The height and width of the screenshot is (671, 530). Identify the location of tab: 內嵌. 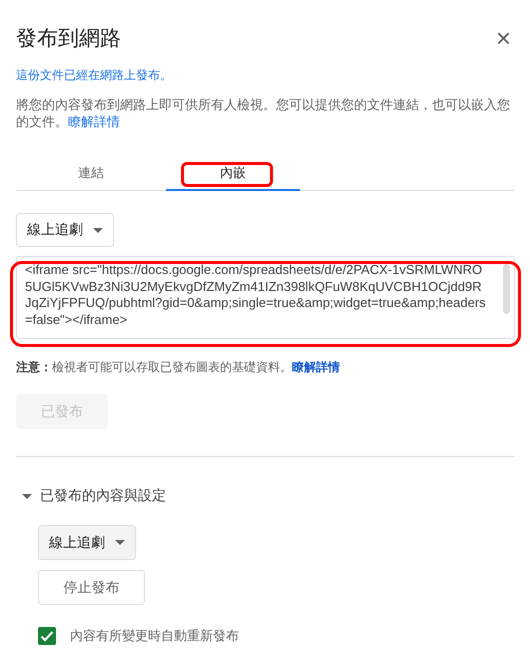
(233, 174).